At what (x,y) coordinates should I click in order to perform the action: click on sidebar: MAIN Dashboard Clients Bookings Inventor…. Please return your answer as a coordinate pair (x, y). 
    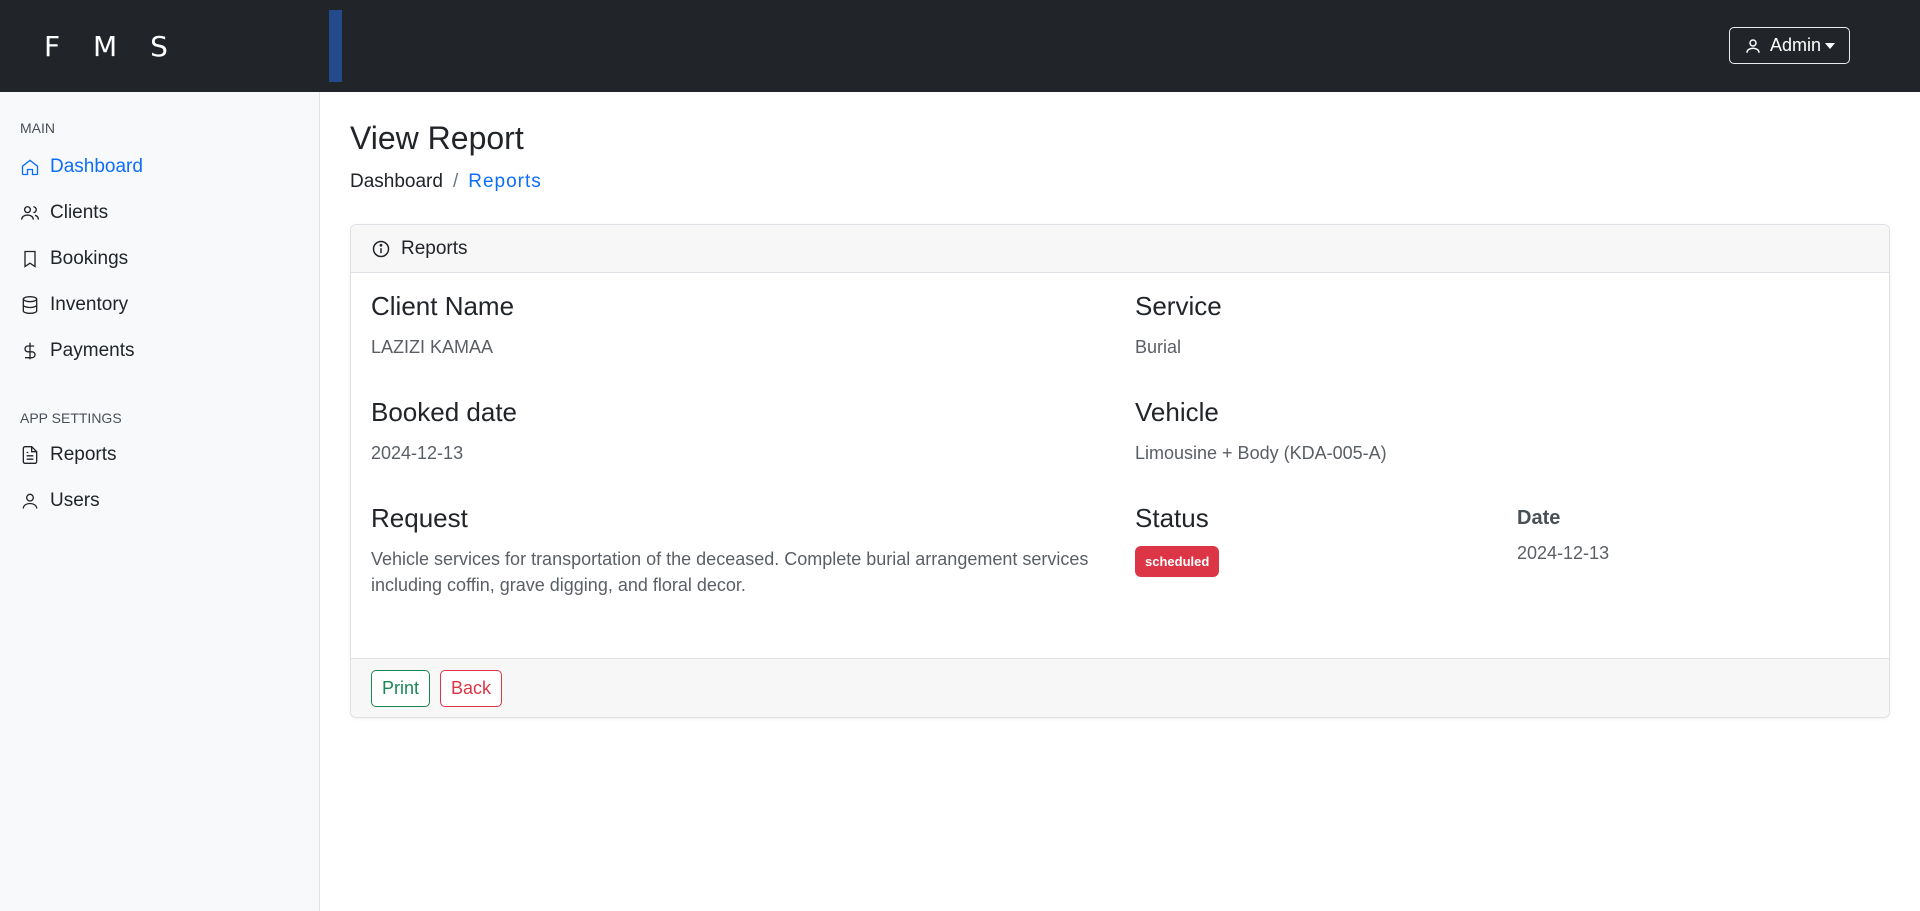
    Looking at the image, I should click on (160, 501).